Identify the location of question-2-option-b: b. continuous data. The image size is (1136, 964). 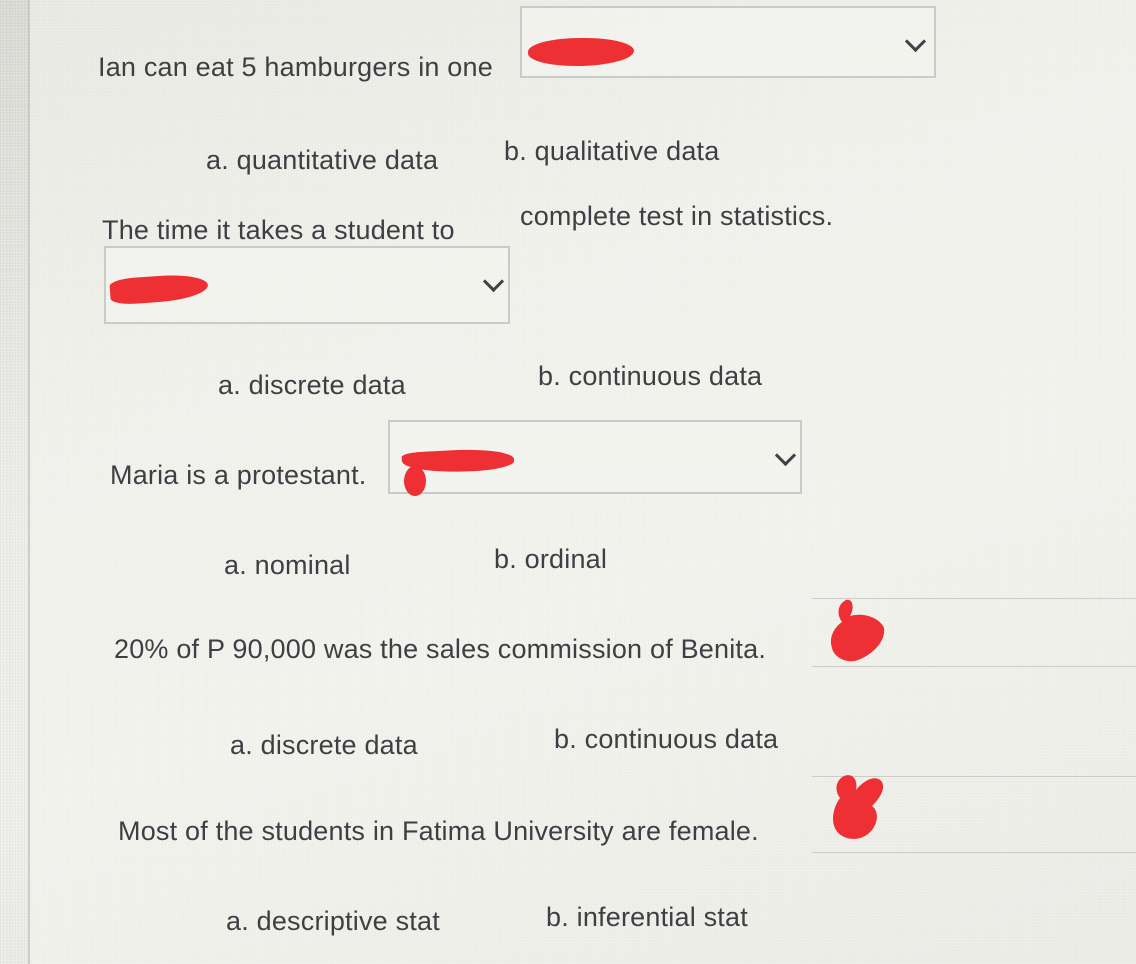
(650, 376).